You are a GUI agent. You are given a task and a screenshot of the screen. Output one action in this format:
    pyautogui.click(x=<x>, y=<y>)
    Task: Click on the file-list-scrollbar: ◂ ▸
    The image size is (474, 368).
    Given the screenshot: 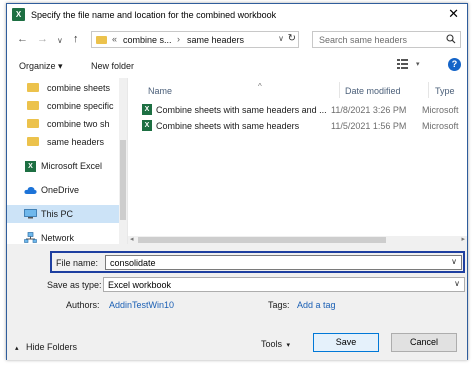 What is the action you would take?
    pyautogui.click(x=297, y=240)
    